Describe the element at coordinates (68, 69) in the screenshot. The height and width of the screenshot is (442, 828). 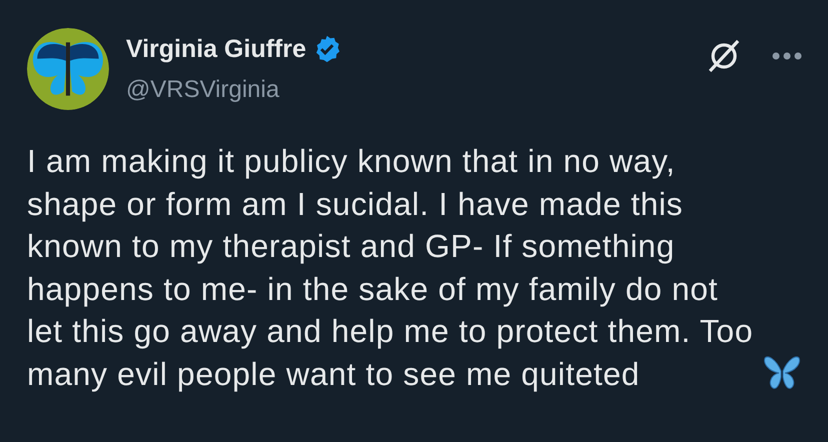
I see `butterfly-avatar-icon` at that location.